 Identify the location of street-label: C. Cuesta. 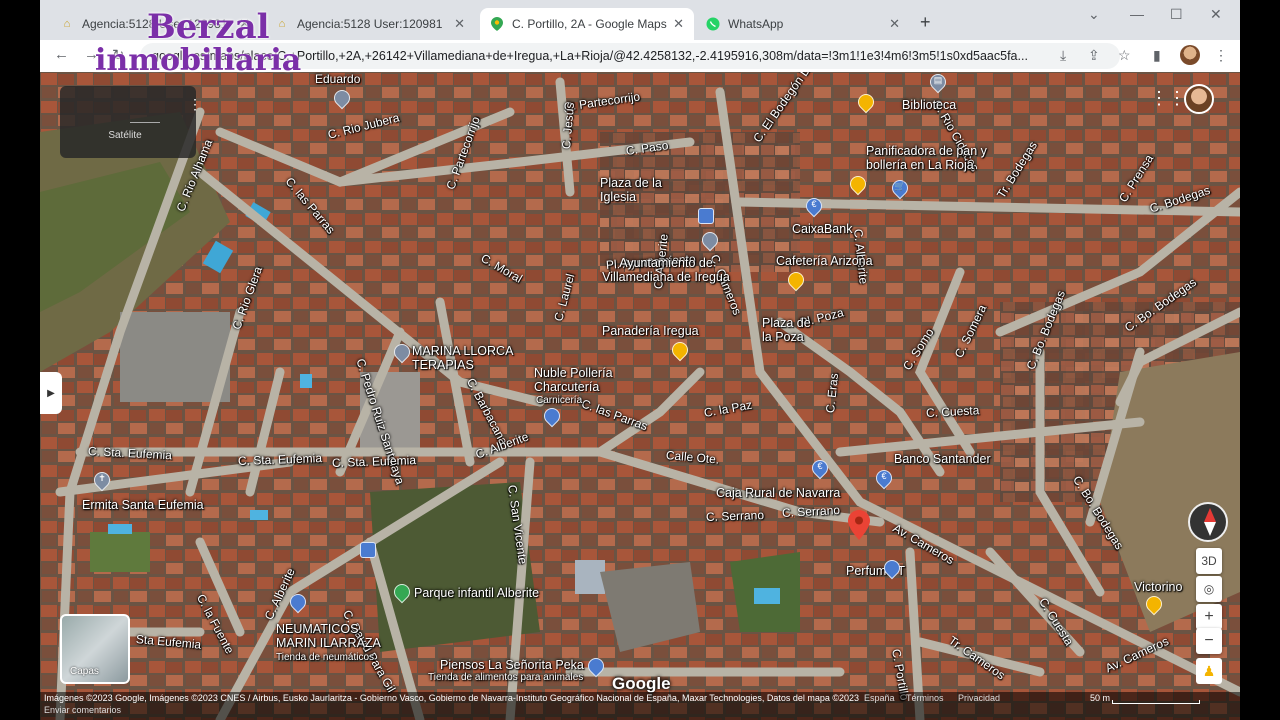
(952, 411).